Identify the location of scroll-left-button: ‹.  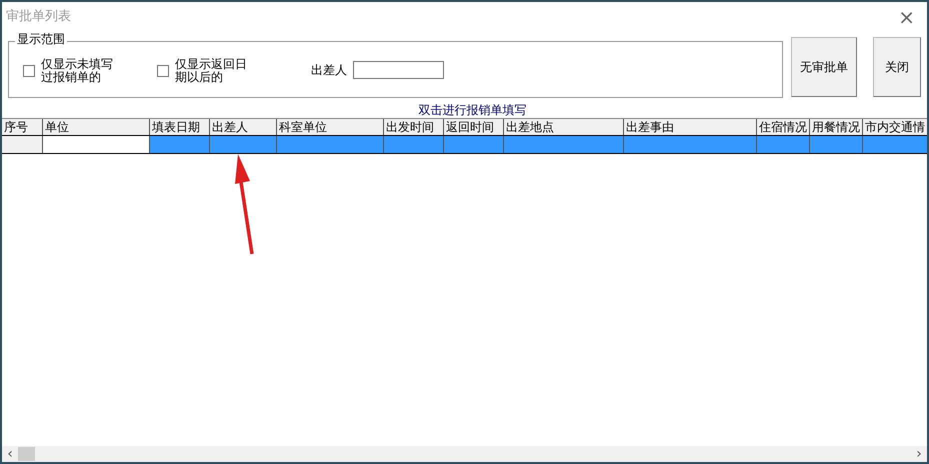
(10, 454).